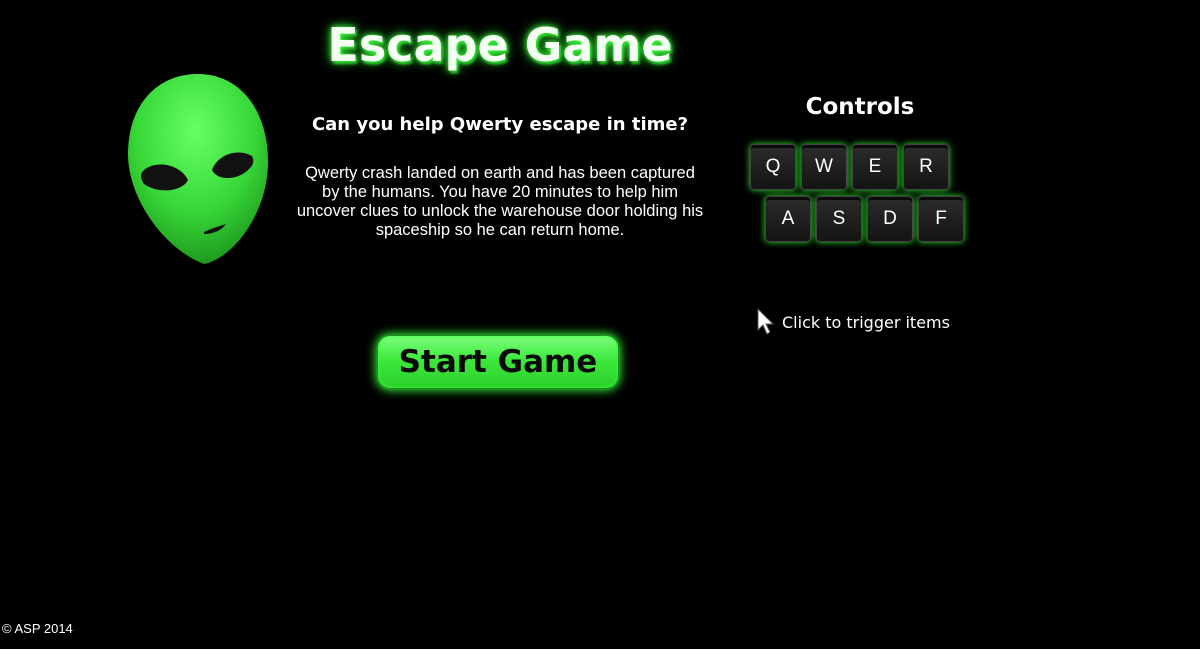 The image size is (1200, 649). Describe the element at coordinates (926, 167) in the screenshot. I see `key-r: R` at that location.